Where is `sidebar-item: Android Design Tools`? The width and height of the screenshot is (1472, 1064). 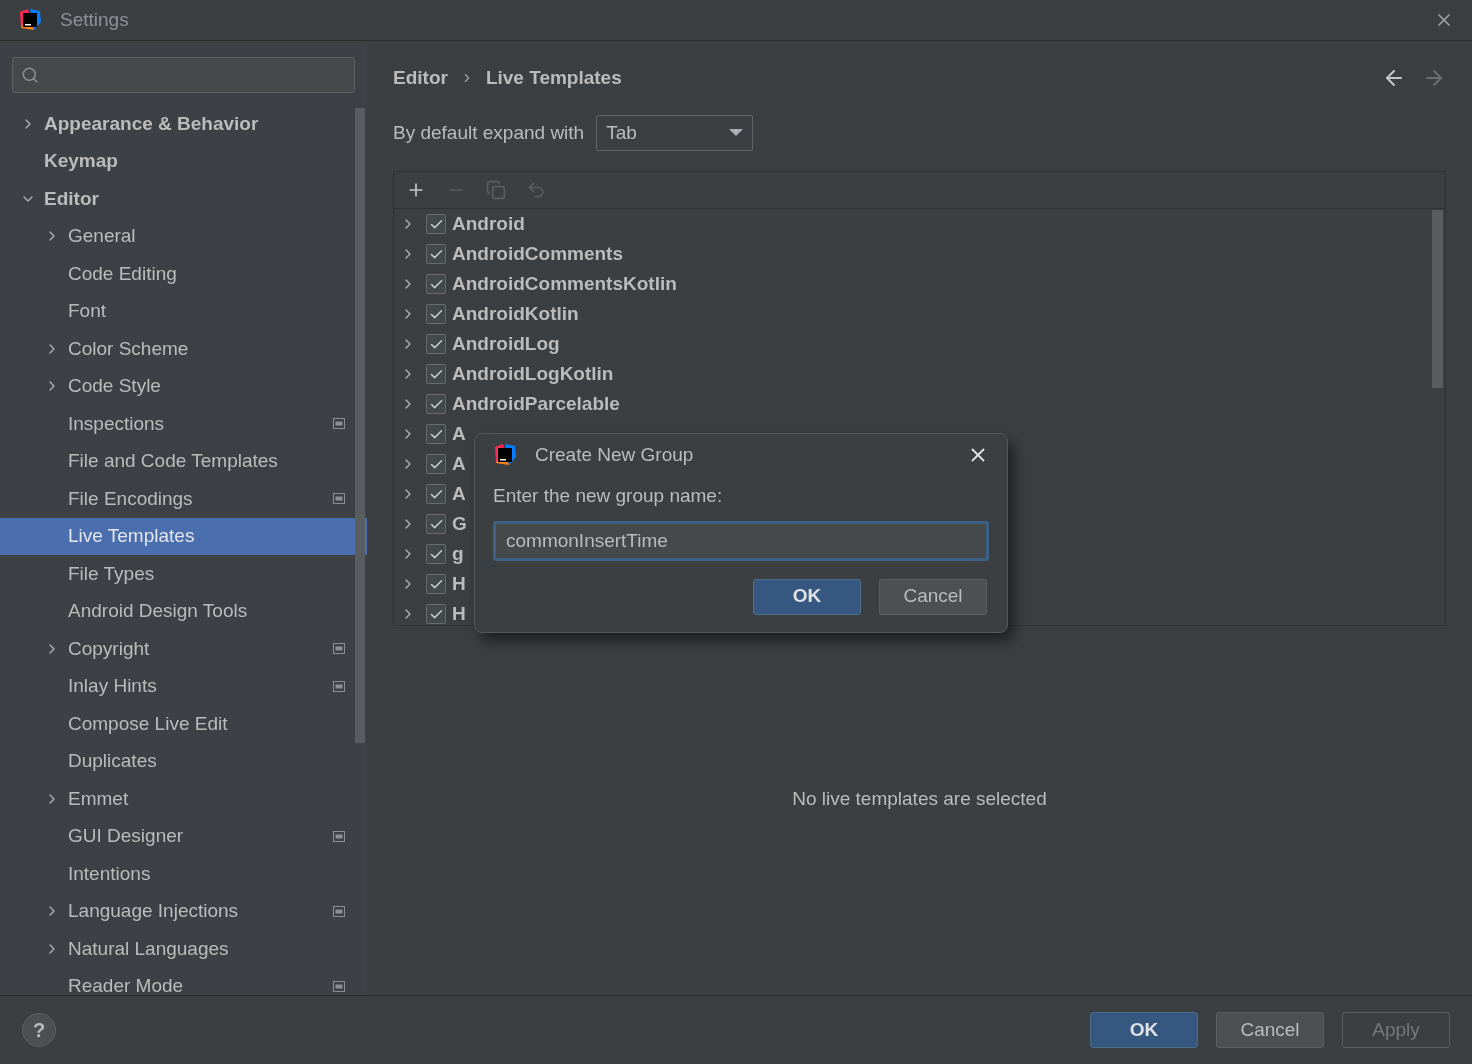 sidebar-item: Android Design Tools is located at coordinates (183, 611).